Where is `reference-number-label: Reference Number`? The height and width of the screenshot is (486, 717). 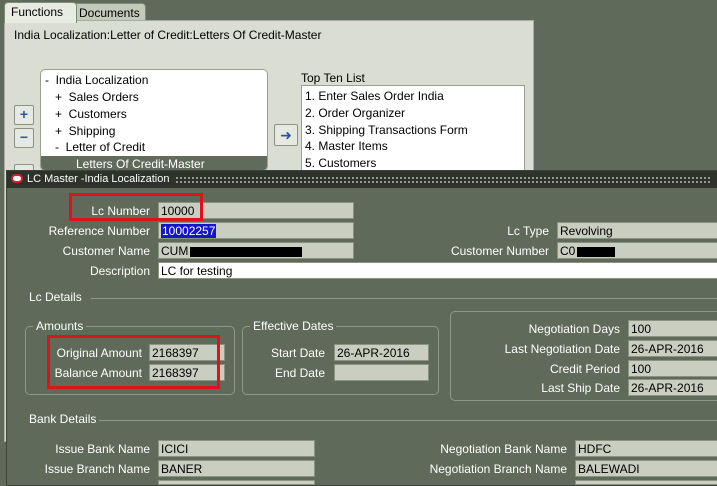
reference-number-label: Reference Number is located at coordinates (99, 231).